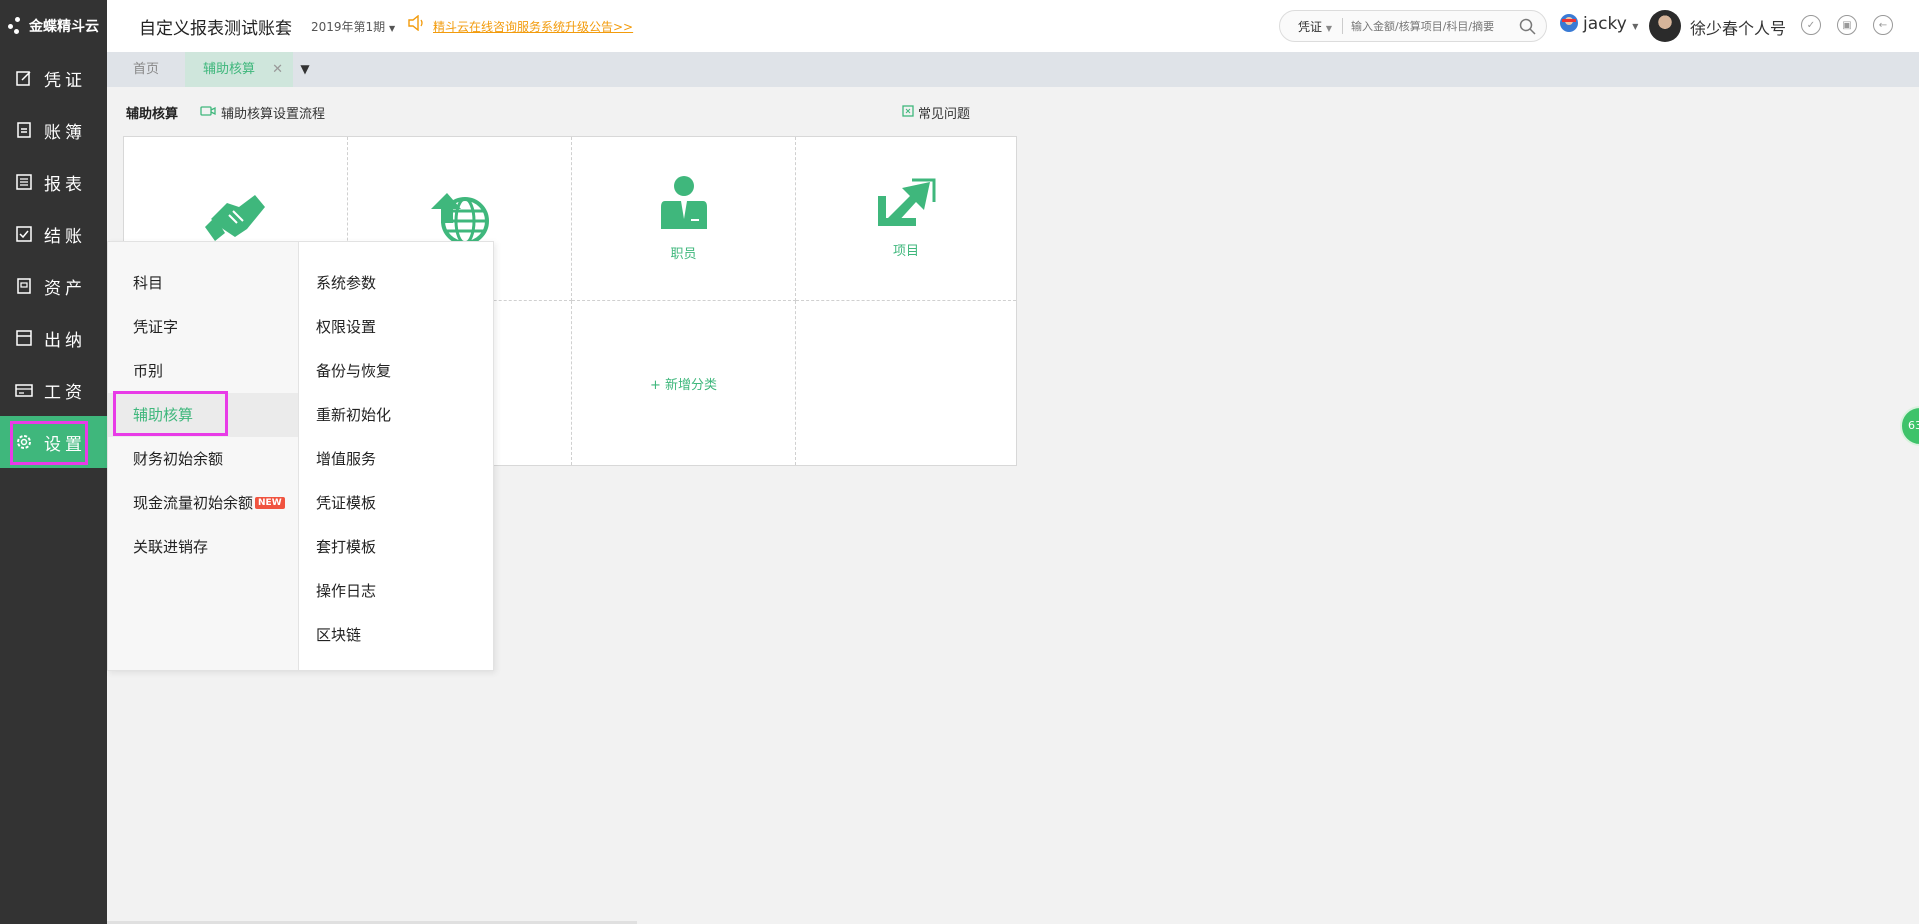 Image resolution: width=1919 pixels, height=924 pixels. Describe the element at coordinates (65, 340) in the screenshot. I see `sidebar-item-label: 出纳` at that location.